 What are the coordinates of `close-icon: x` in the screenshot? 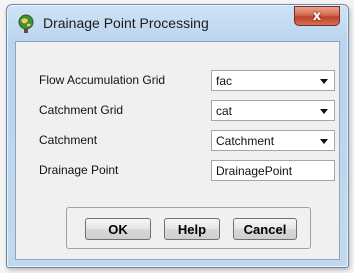 It's located at (317, 16).